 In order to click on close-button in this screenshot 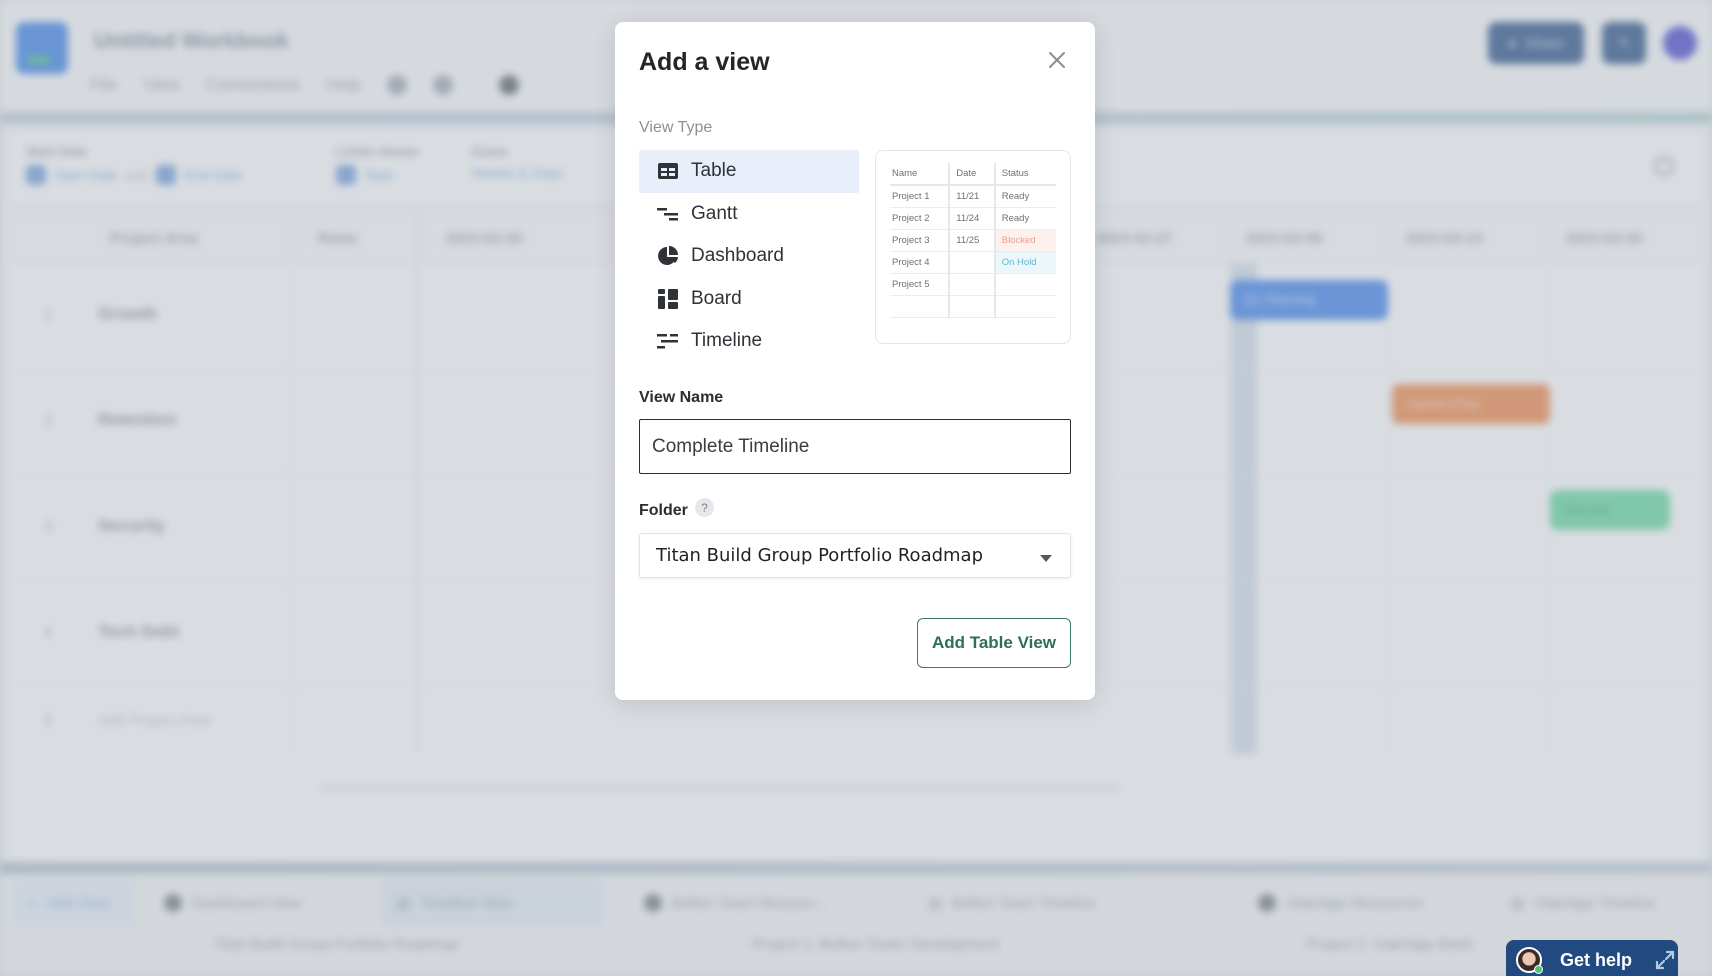, I will do `click(1057, 60)`.